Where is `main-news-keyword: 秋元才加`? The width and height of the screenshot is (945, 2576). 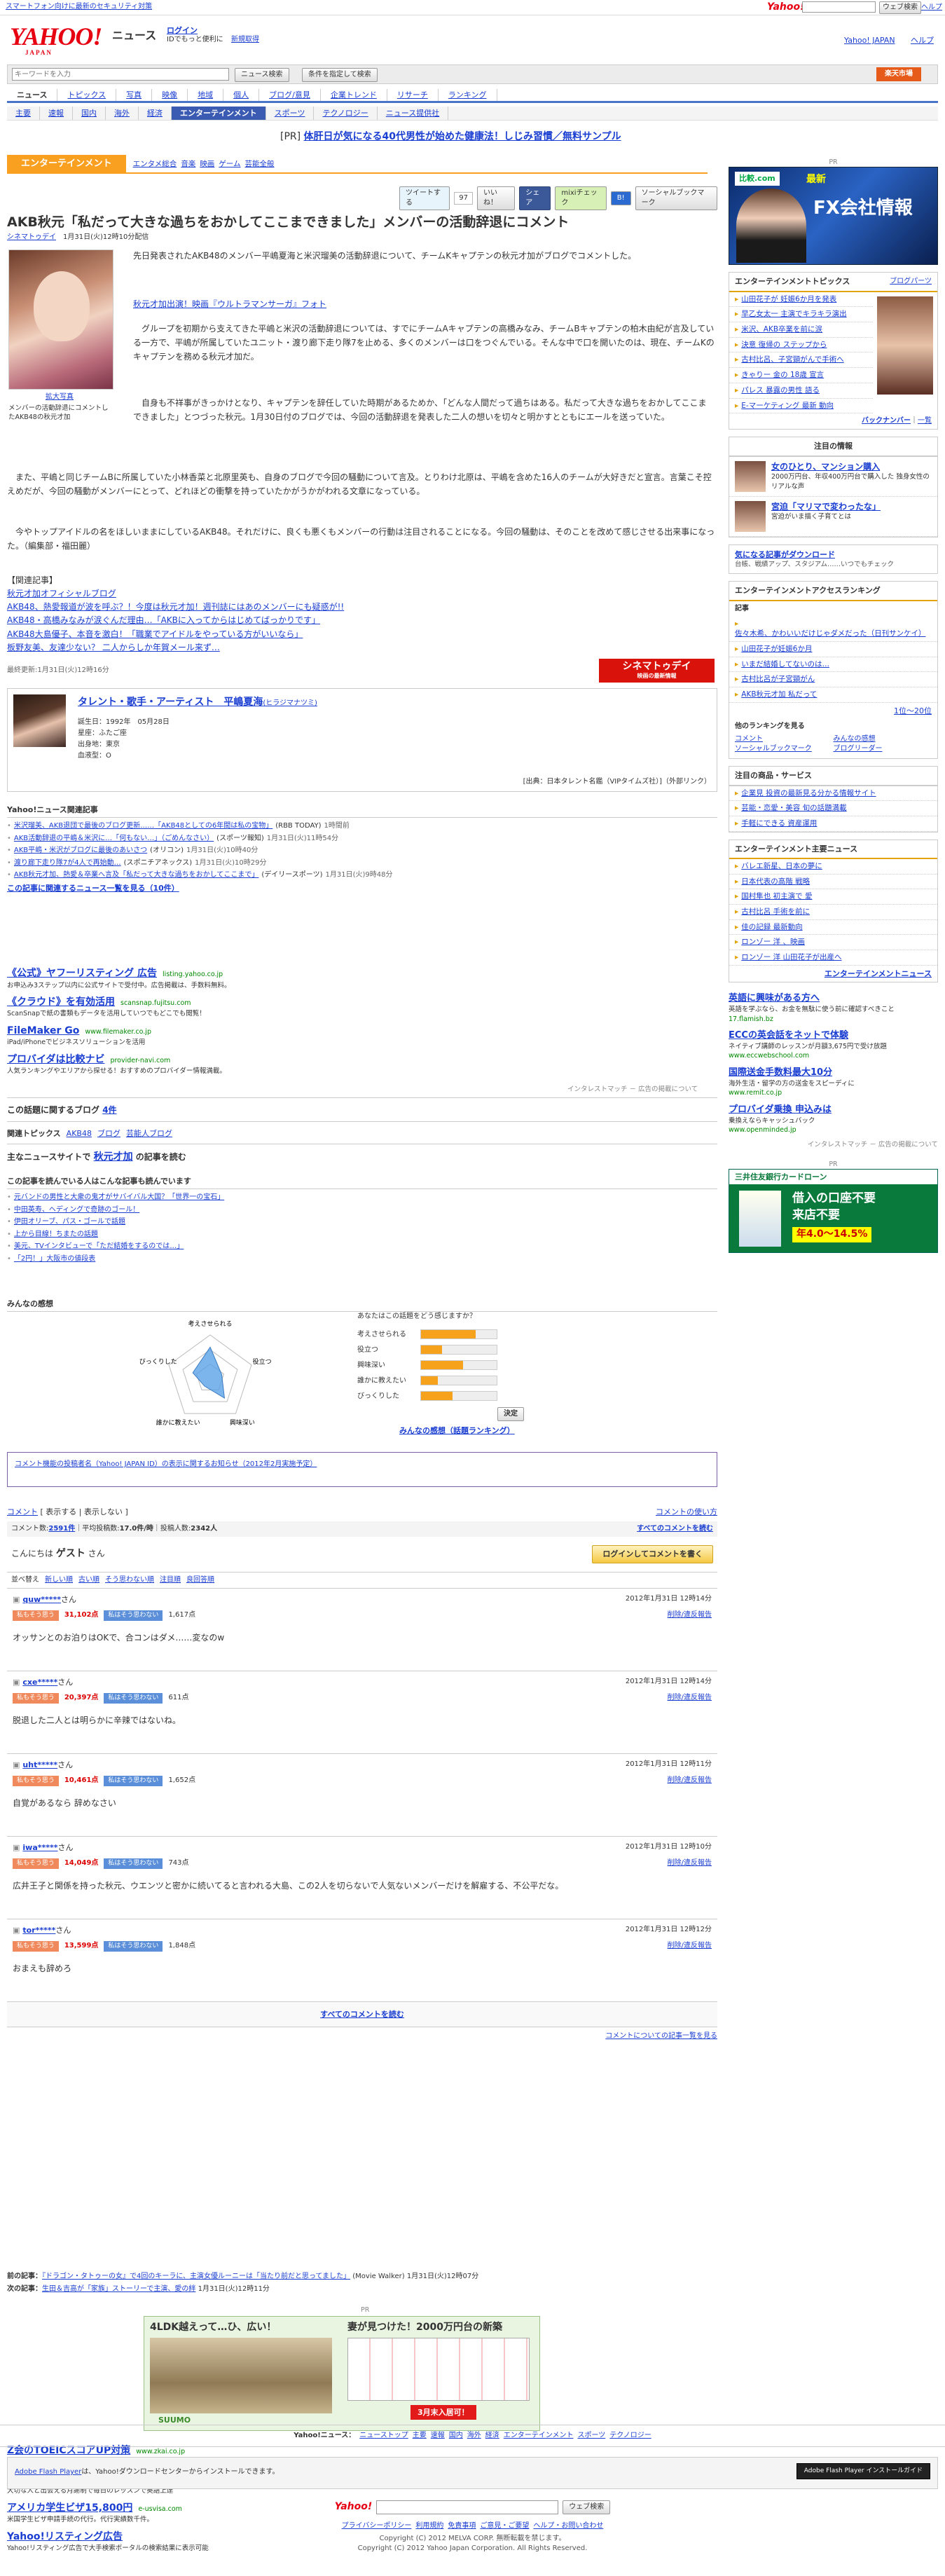 main-news-keyword: 秋元才加 is located at coordinates (113, 1157).